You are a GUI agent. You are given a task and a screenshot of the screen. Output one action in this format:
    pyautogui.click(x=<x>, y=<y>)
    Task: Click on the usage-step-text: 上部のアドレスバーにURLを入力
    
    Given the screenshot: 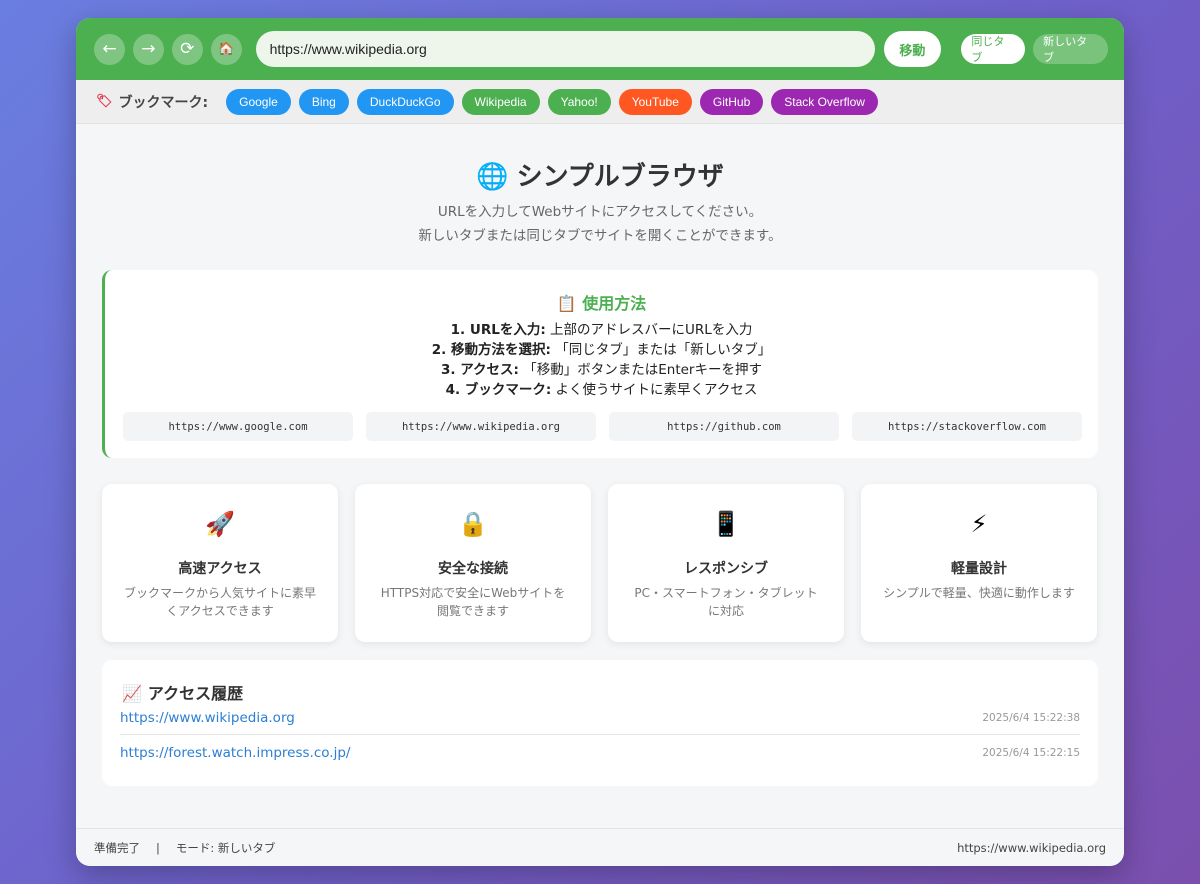 What is the action you would take?
    pyautogui.click(x=649, y=330)
    